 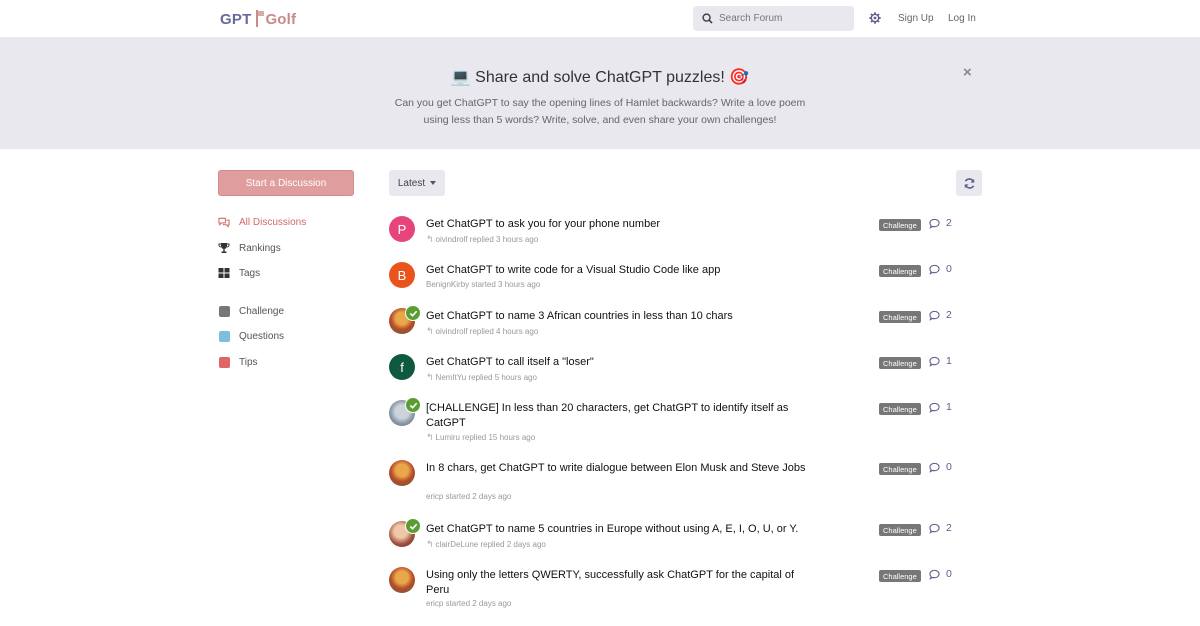 I want to click on discussion-meta: BenignKirby started 3 hours ago, so click(x=483, y=284).